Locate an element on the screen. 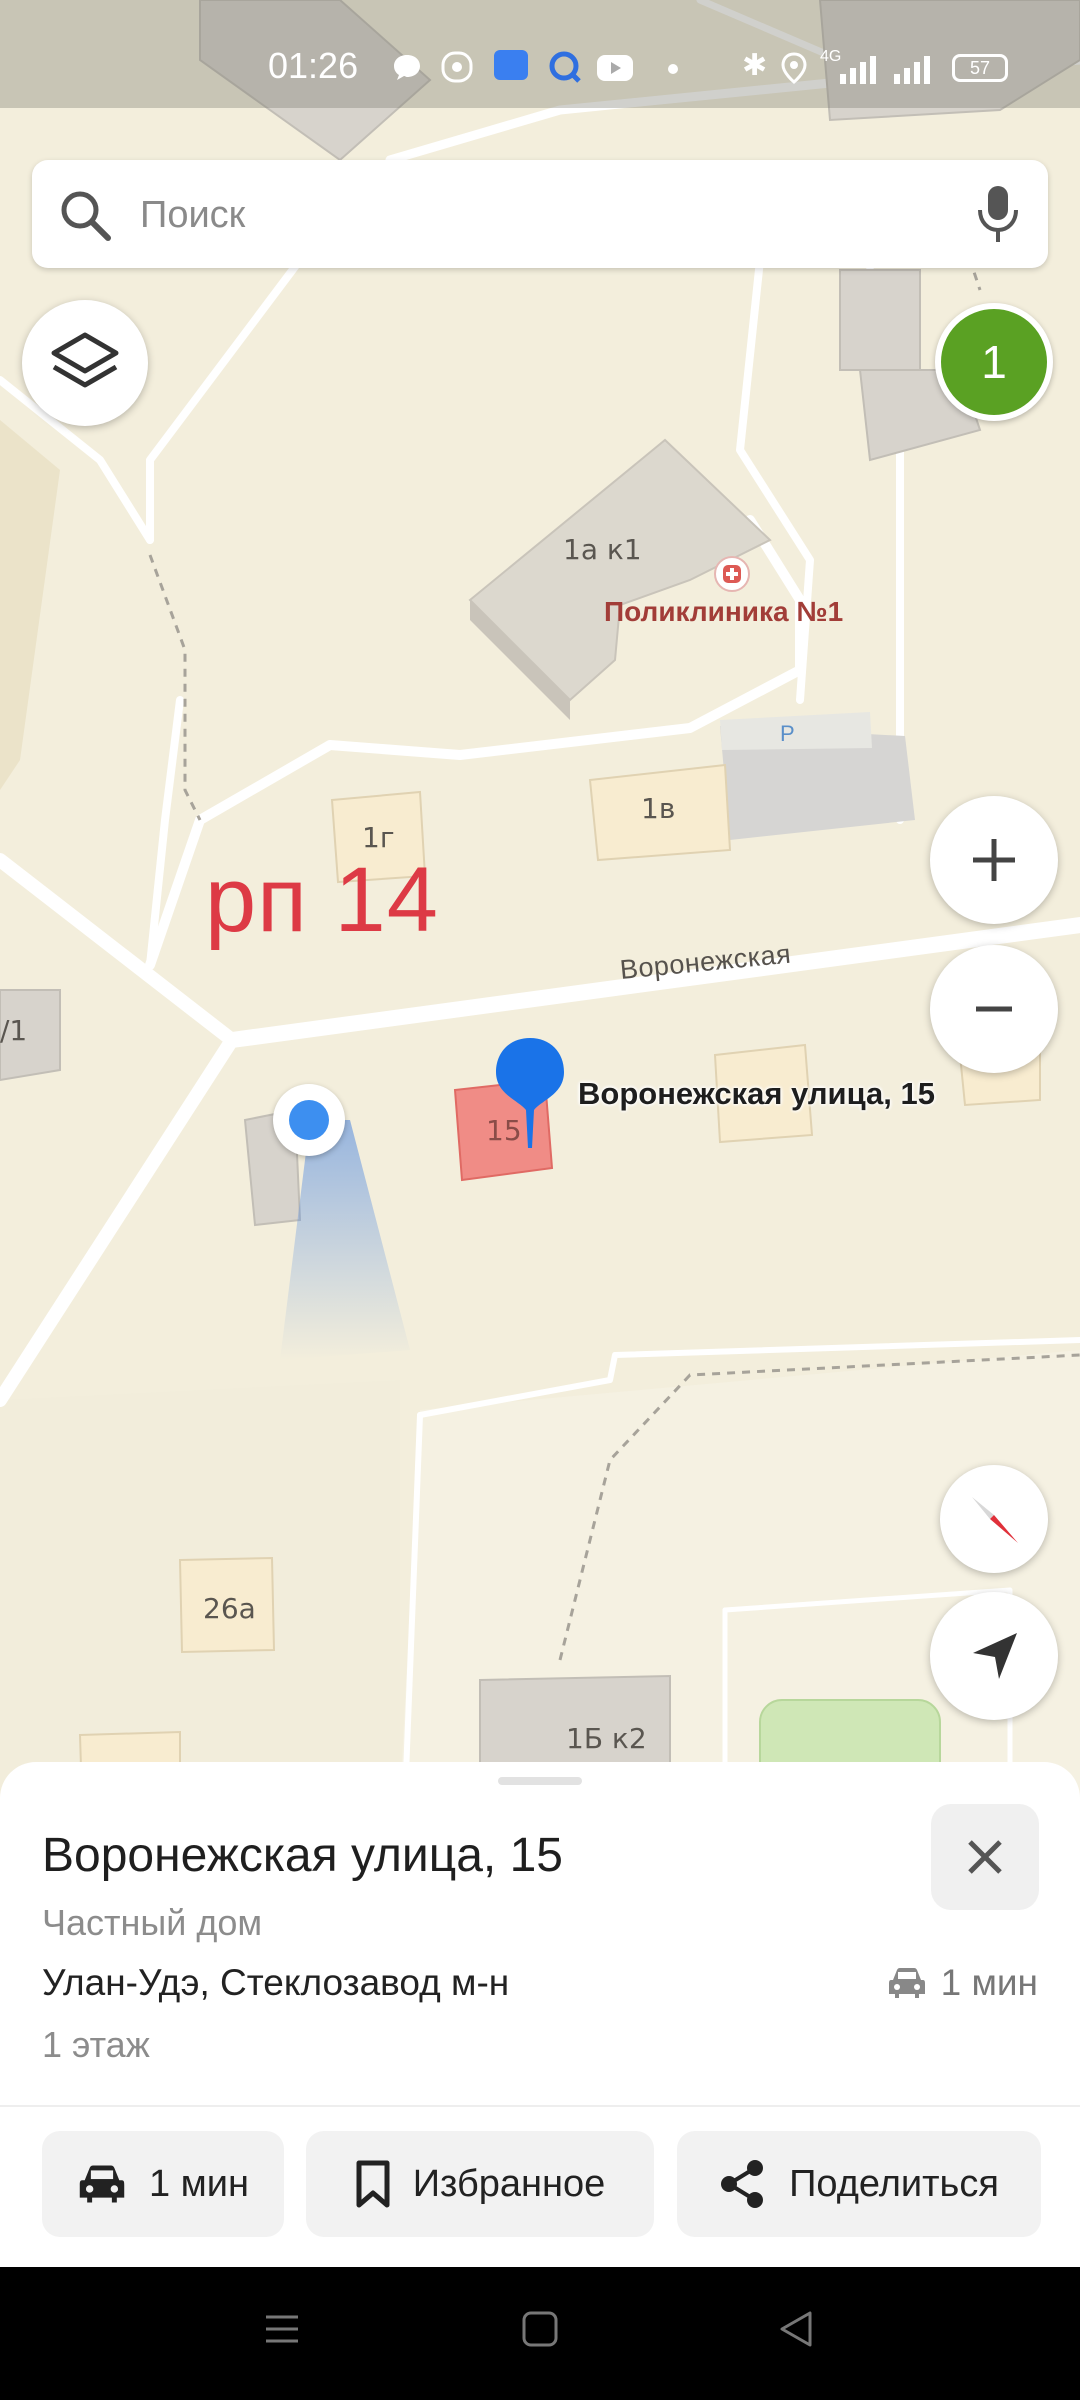 Image resolution: width=1080 pixels, height=2400 pixels. system-nav-bar is located at coordinates (540, 2333).